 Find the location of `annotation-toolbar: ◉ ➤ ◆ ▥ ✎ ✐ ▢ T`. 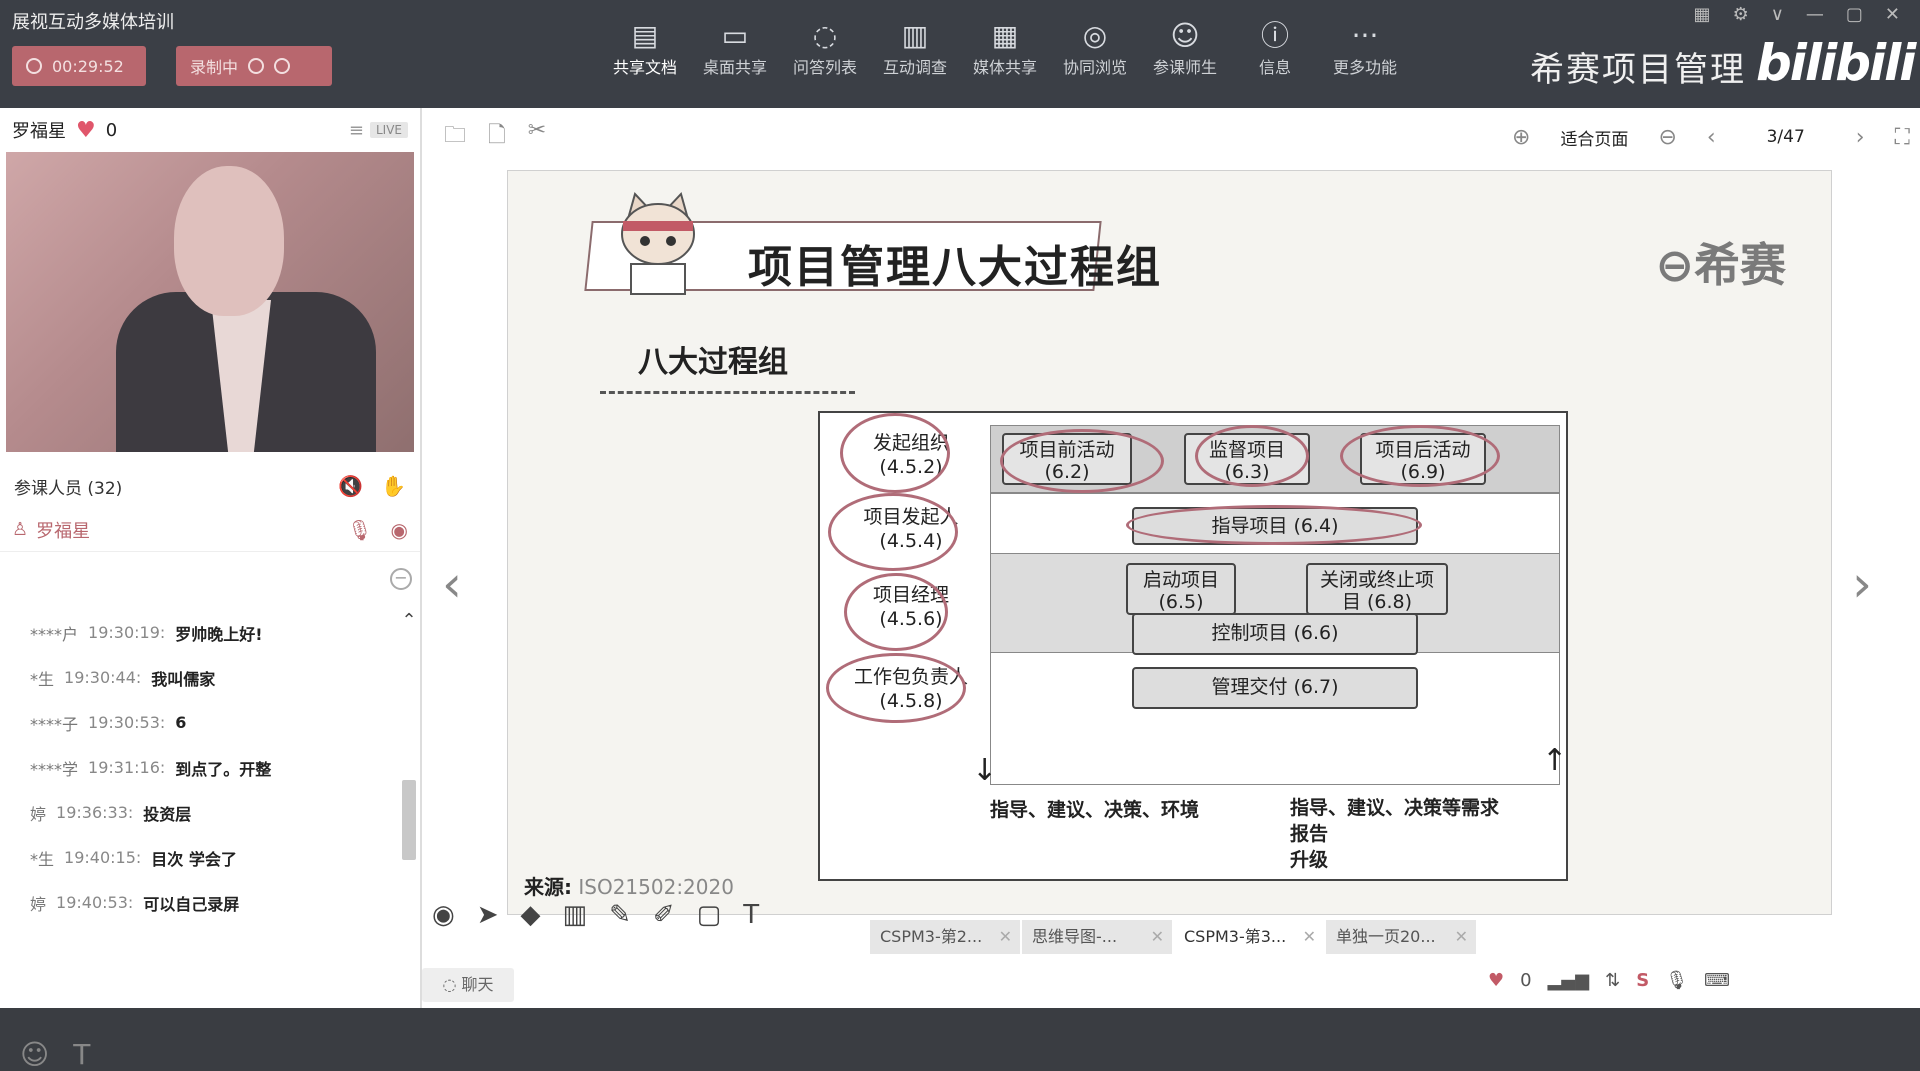

annotation-toolbar: ◉ ➤ ◆ ▥ ✎ ✐ ▢ T is located at coordinates (595, 915).